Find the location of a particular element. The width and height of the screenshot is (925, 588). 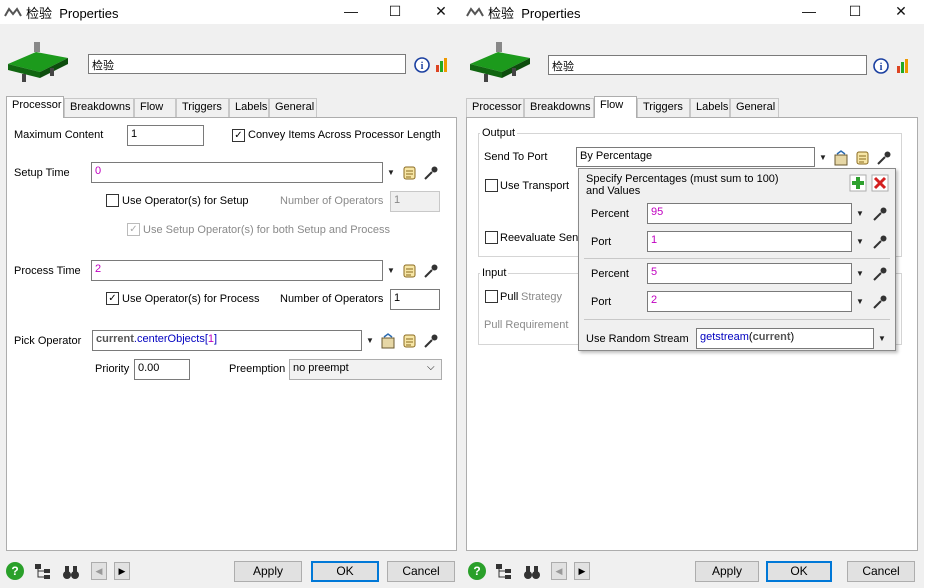

use-transport-checkbox is located at coordinates (491, 185).